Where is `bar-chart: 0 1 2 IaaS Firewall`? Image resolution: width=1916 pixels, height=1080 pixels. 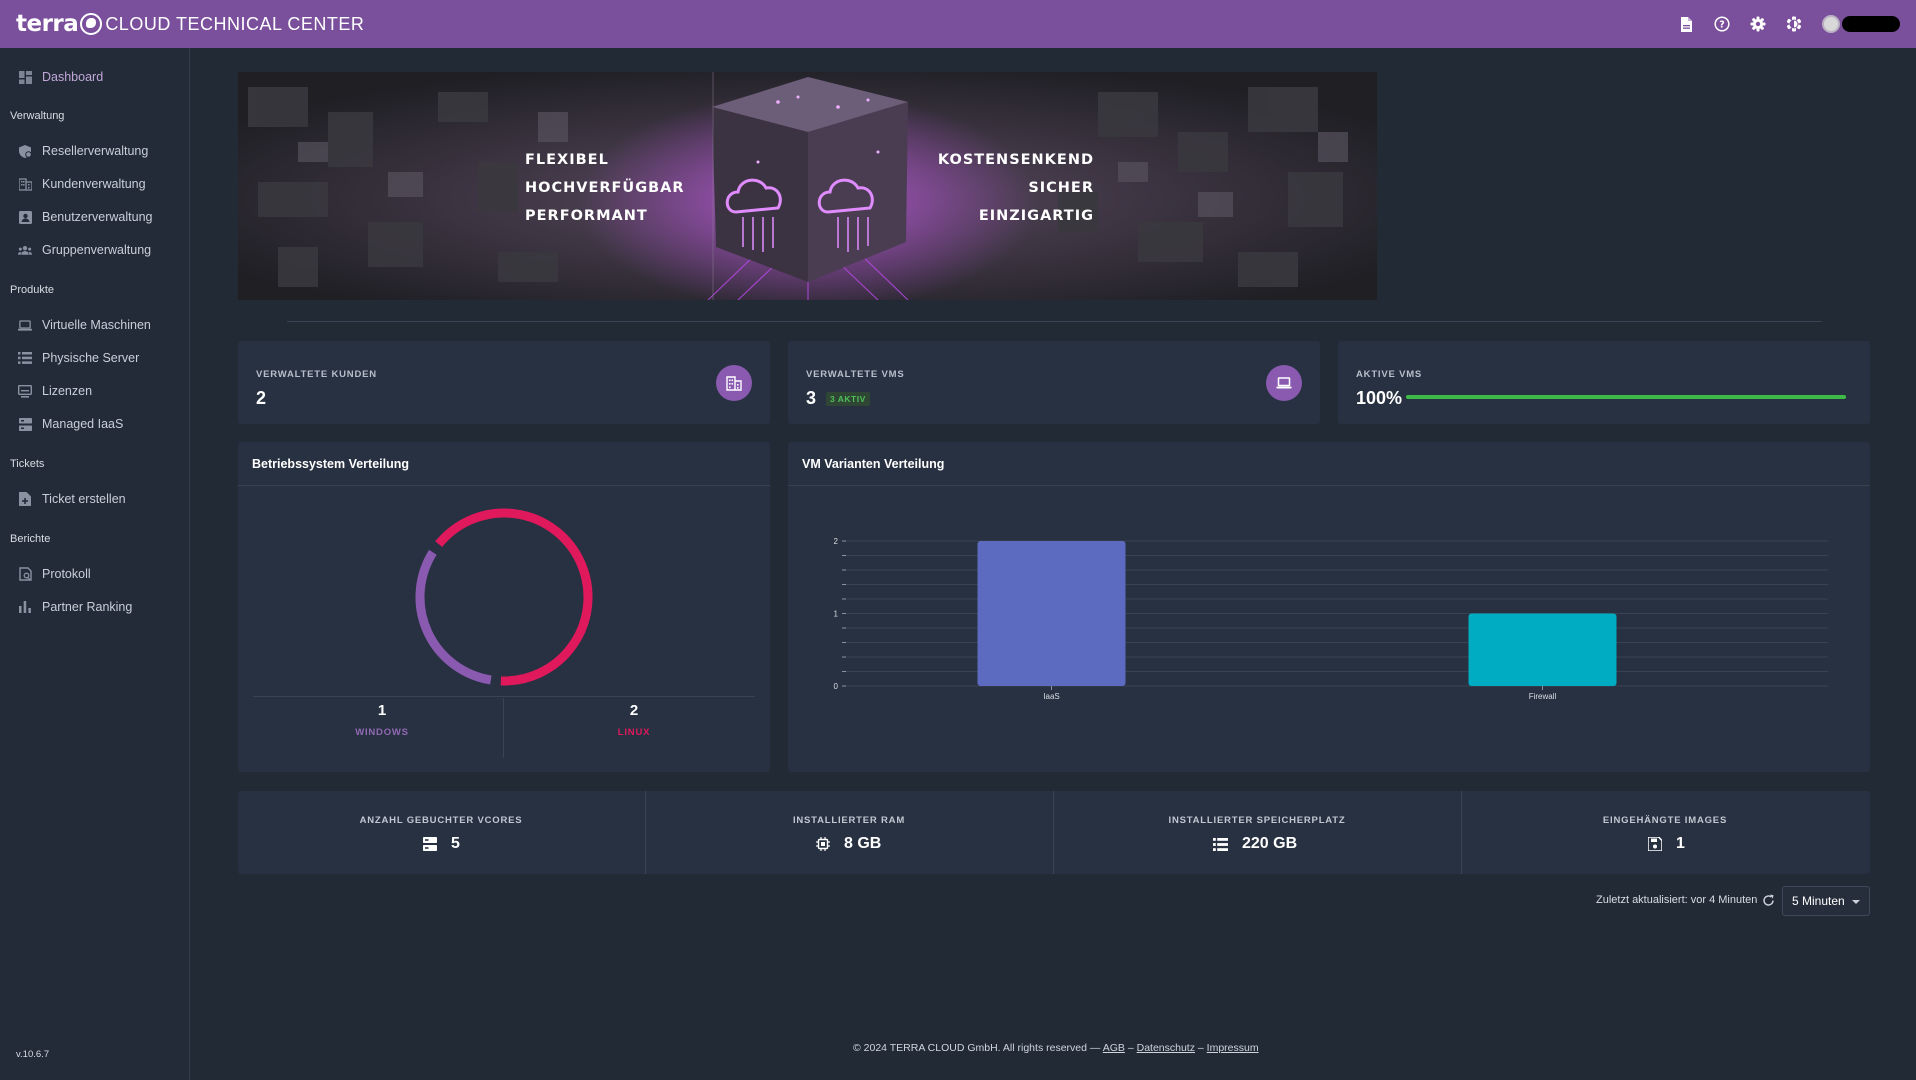
bar-chart: 0 1 2 IaaS Firewall is located at coordinates (1331, 619).